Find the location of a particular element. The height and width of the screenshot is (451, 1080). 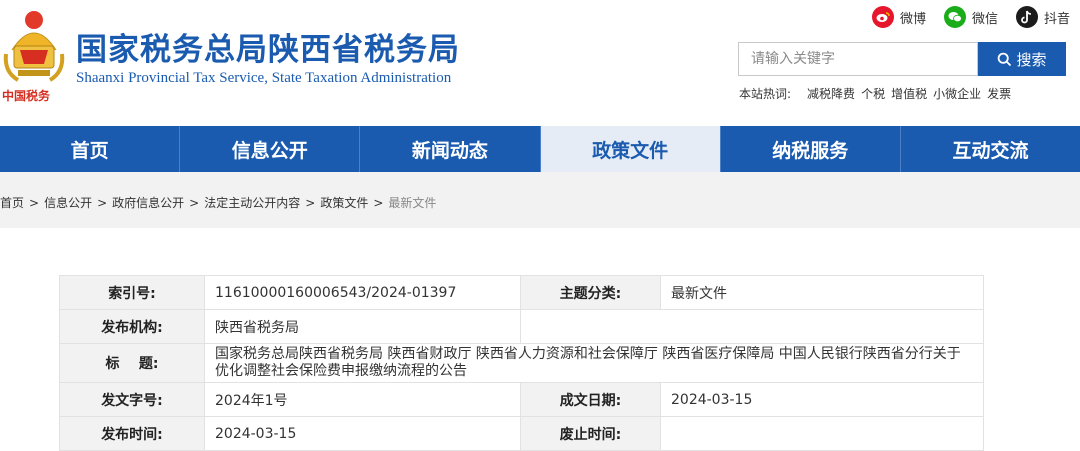

abolished-time-label: 废止时间: is located at coordinates (590, 433).